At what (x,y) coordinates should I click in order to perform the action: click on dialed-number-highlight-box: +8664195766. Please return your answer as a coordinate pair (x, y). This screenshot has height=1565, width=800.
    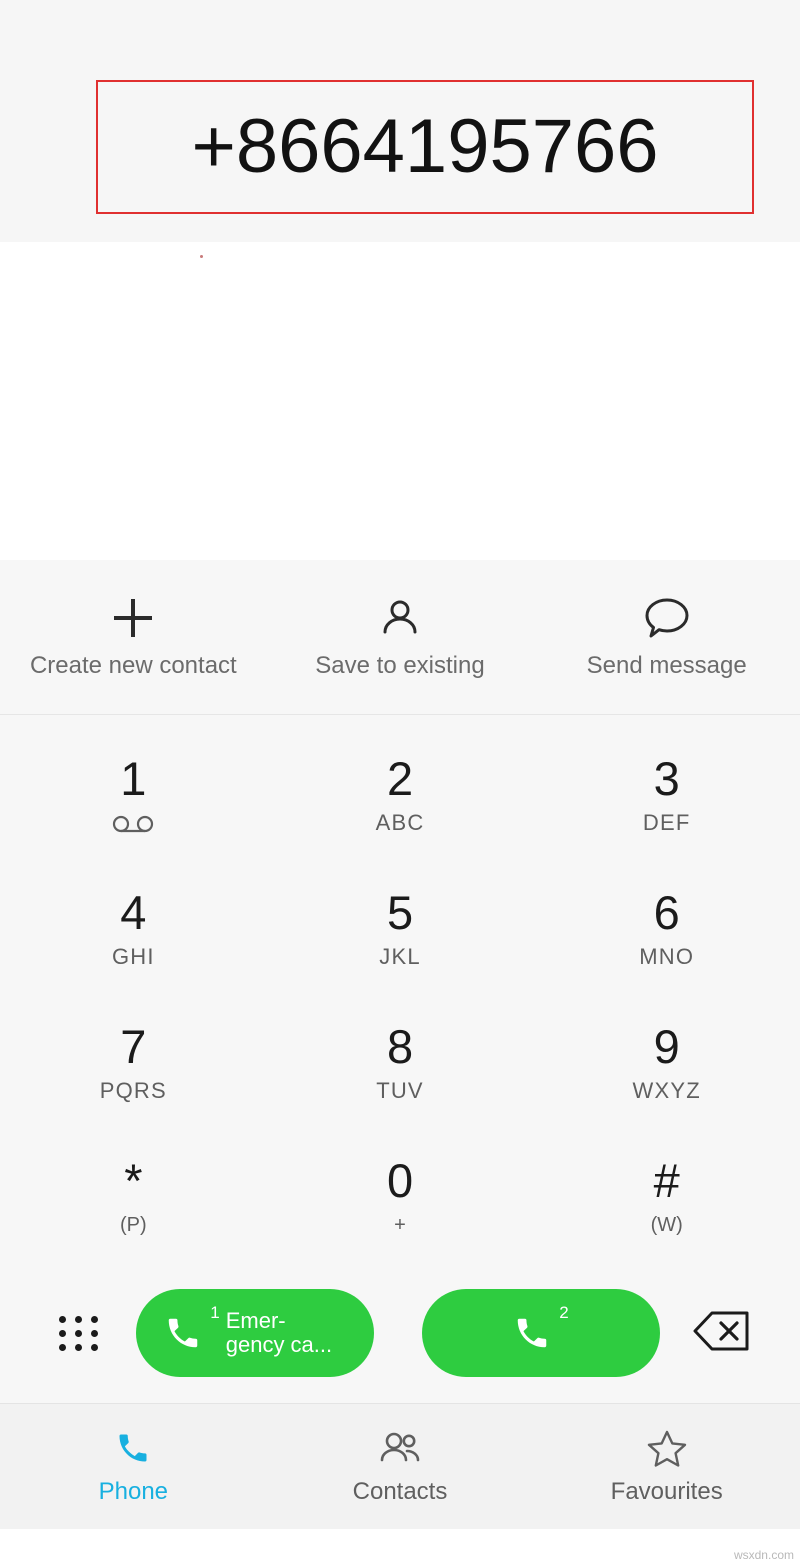
    Looking at the image, I should click on (425, 147).